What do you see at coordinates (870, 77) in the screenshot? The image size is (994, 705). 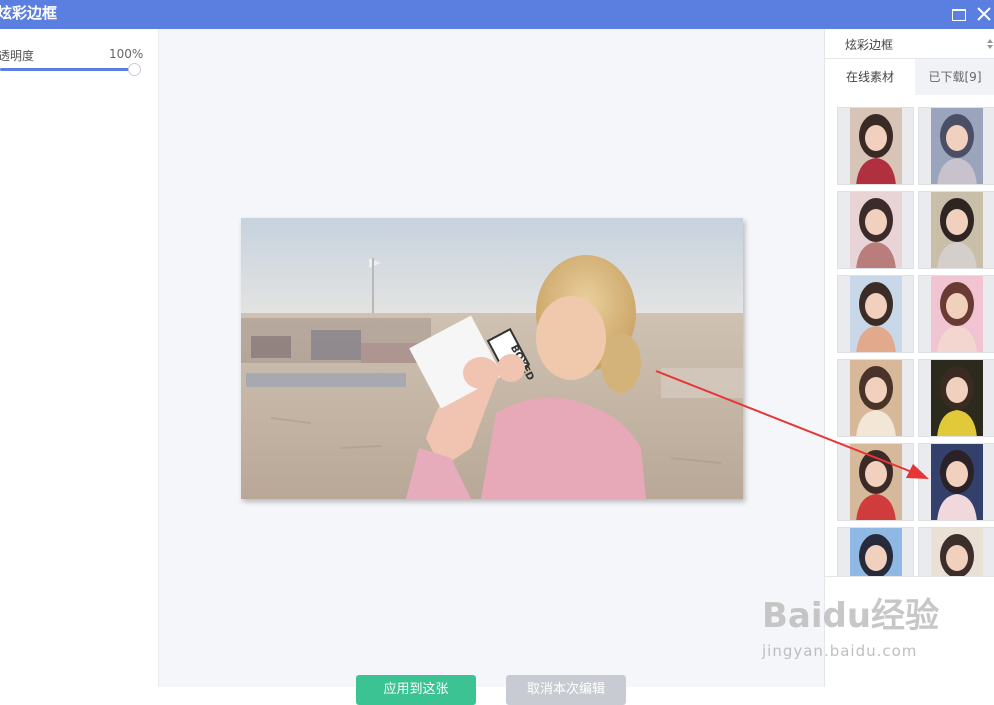 I see `tab-online-materials: 在线素材` at bounding box center [870, 77].